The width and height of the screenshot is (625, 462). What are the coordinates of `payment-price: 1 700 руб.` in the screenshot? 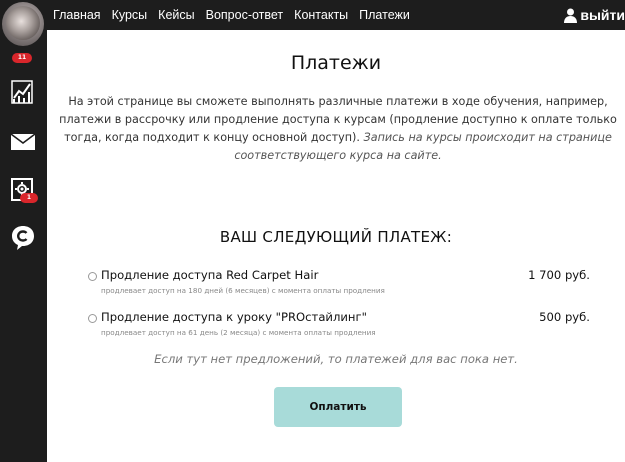 It's located at (559, 275).